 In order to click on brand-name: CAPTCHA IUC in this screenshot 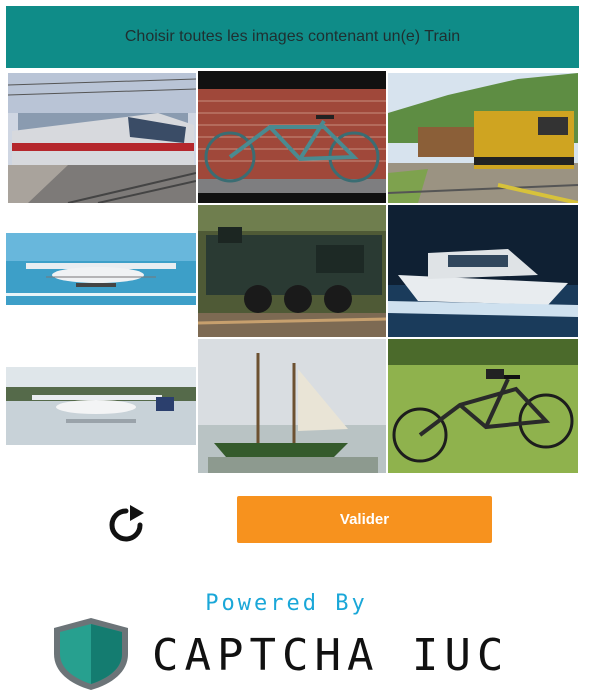, I will do `click(331, 655)`.